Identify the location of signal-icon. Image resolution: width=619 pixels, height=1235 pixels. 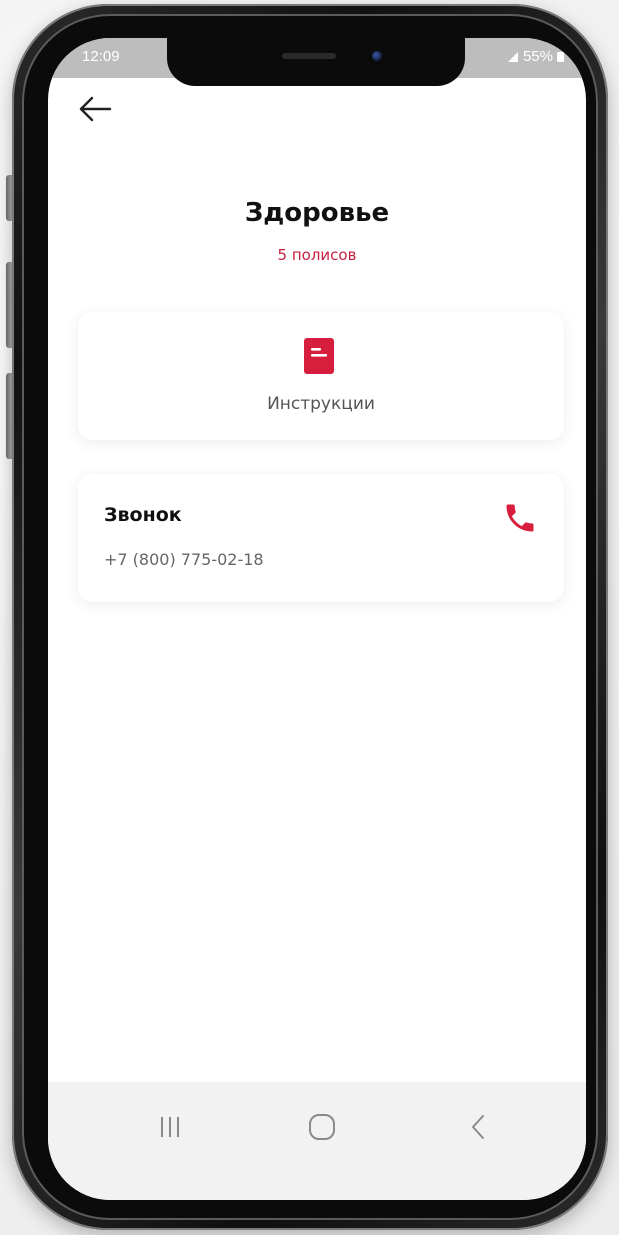
(512, 56).